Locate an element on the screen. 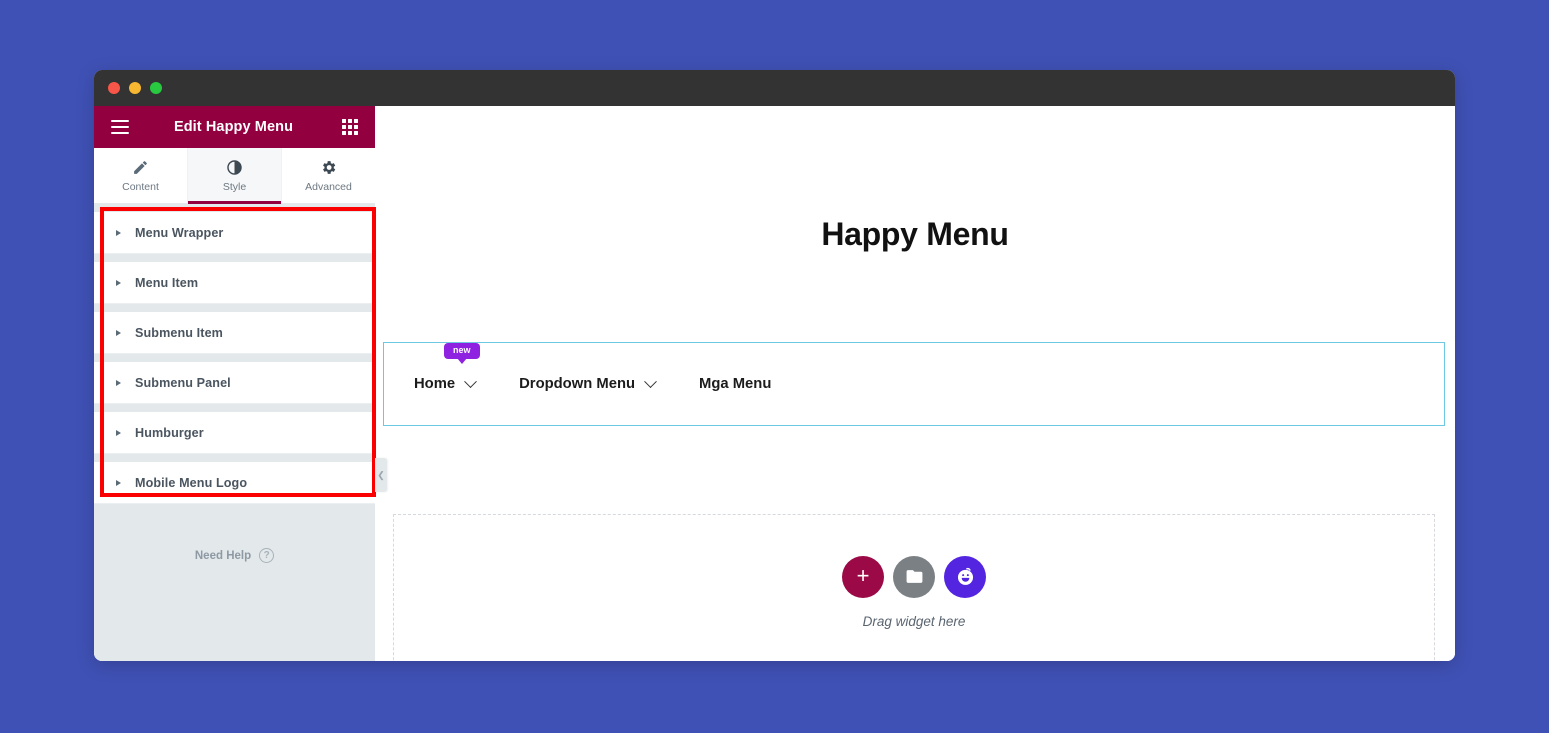  need-help-link: Need Help ? is located at coordinates (234, 555).